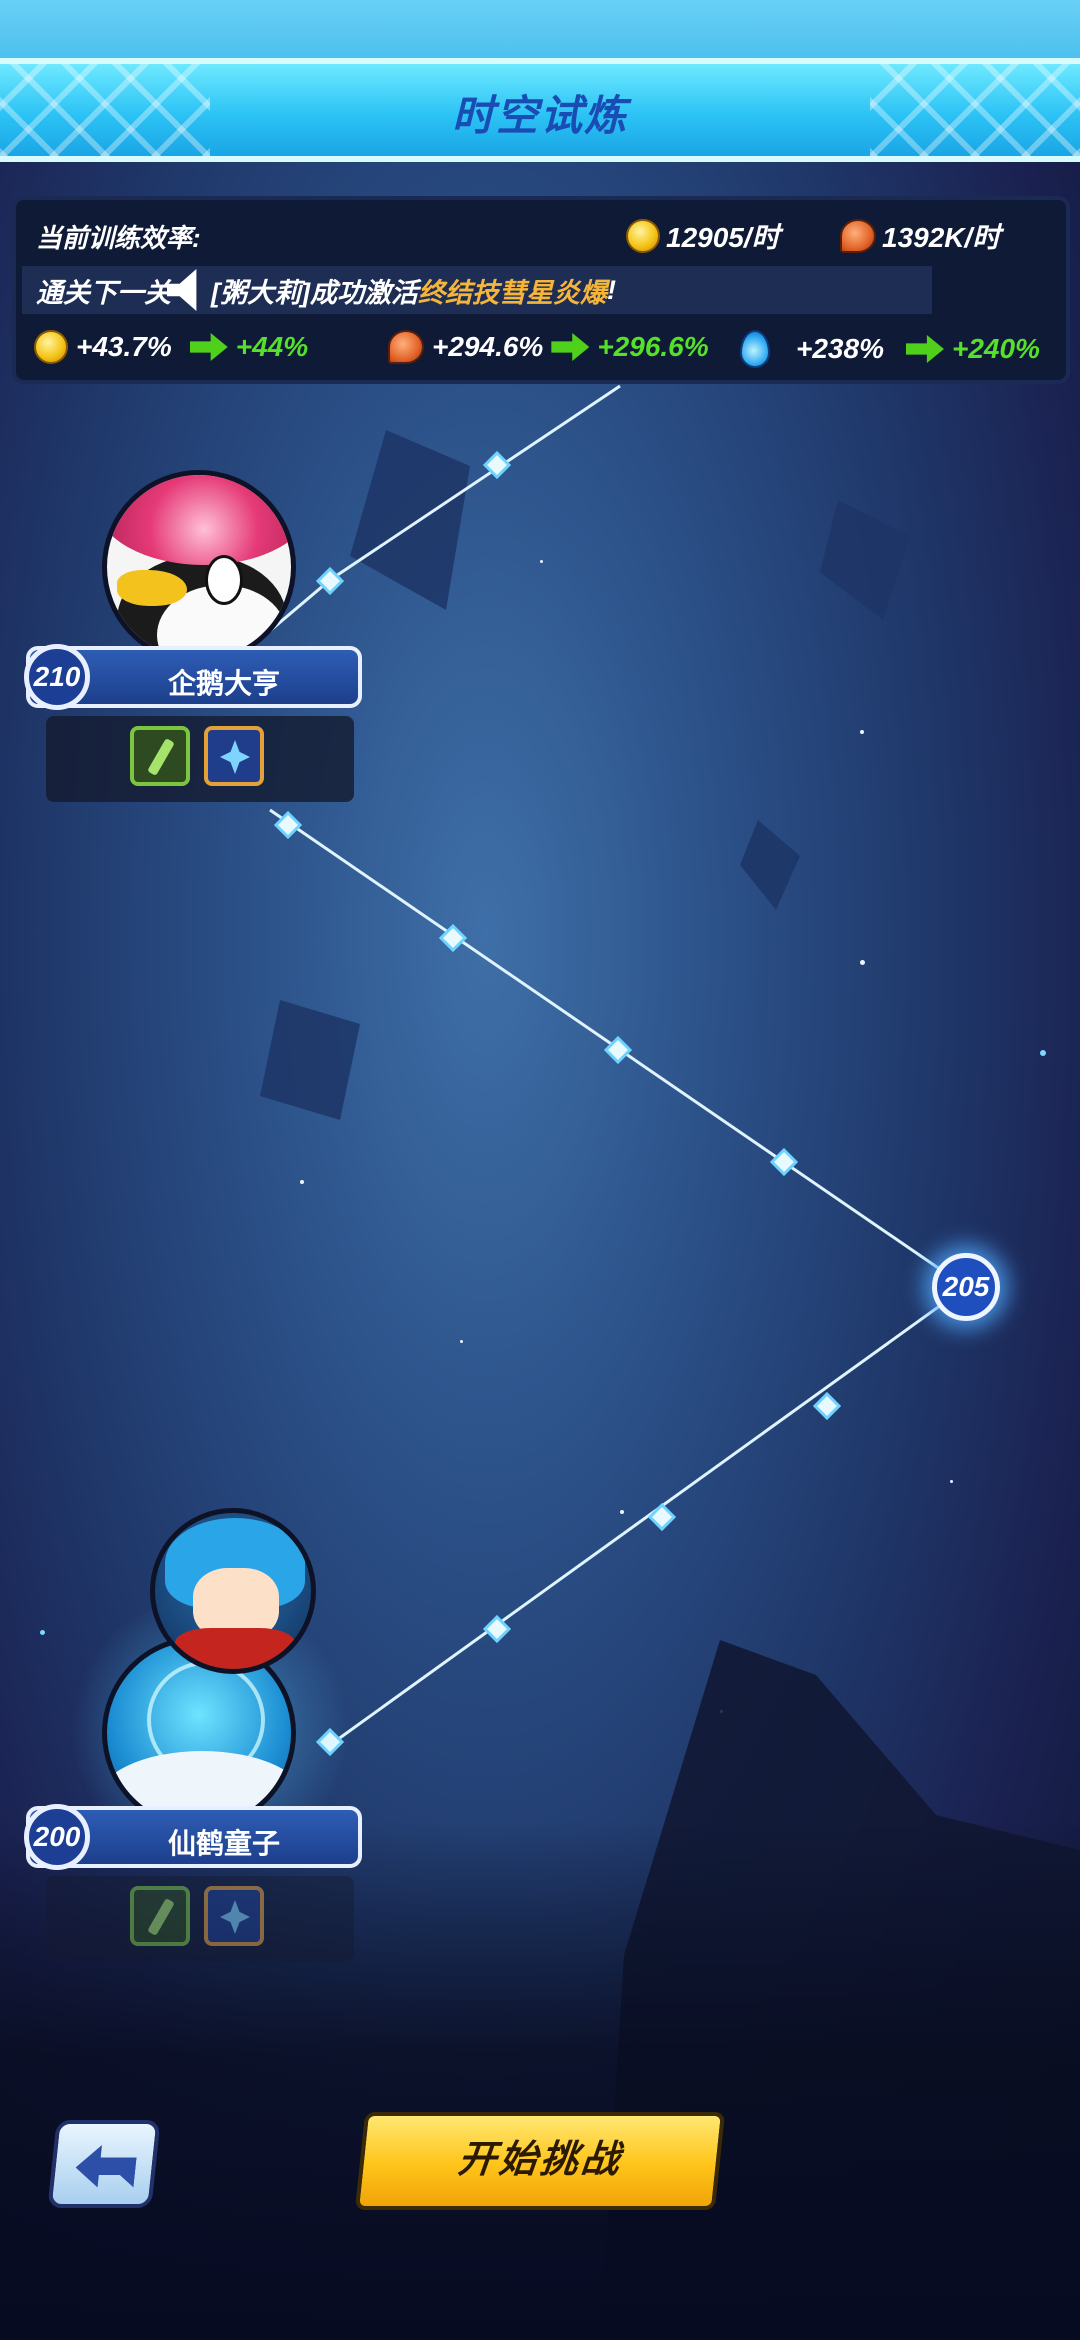  Describe the element at coordinates (966, 1287) in the screenshot. I see `level-node-205: 205` at that location.